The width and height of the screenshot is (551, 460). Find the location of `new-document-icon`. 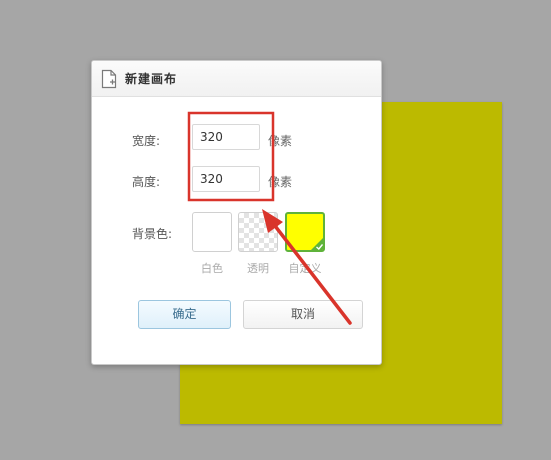

new-document-icon is located at coordinates (109, 79).